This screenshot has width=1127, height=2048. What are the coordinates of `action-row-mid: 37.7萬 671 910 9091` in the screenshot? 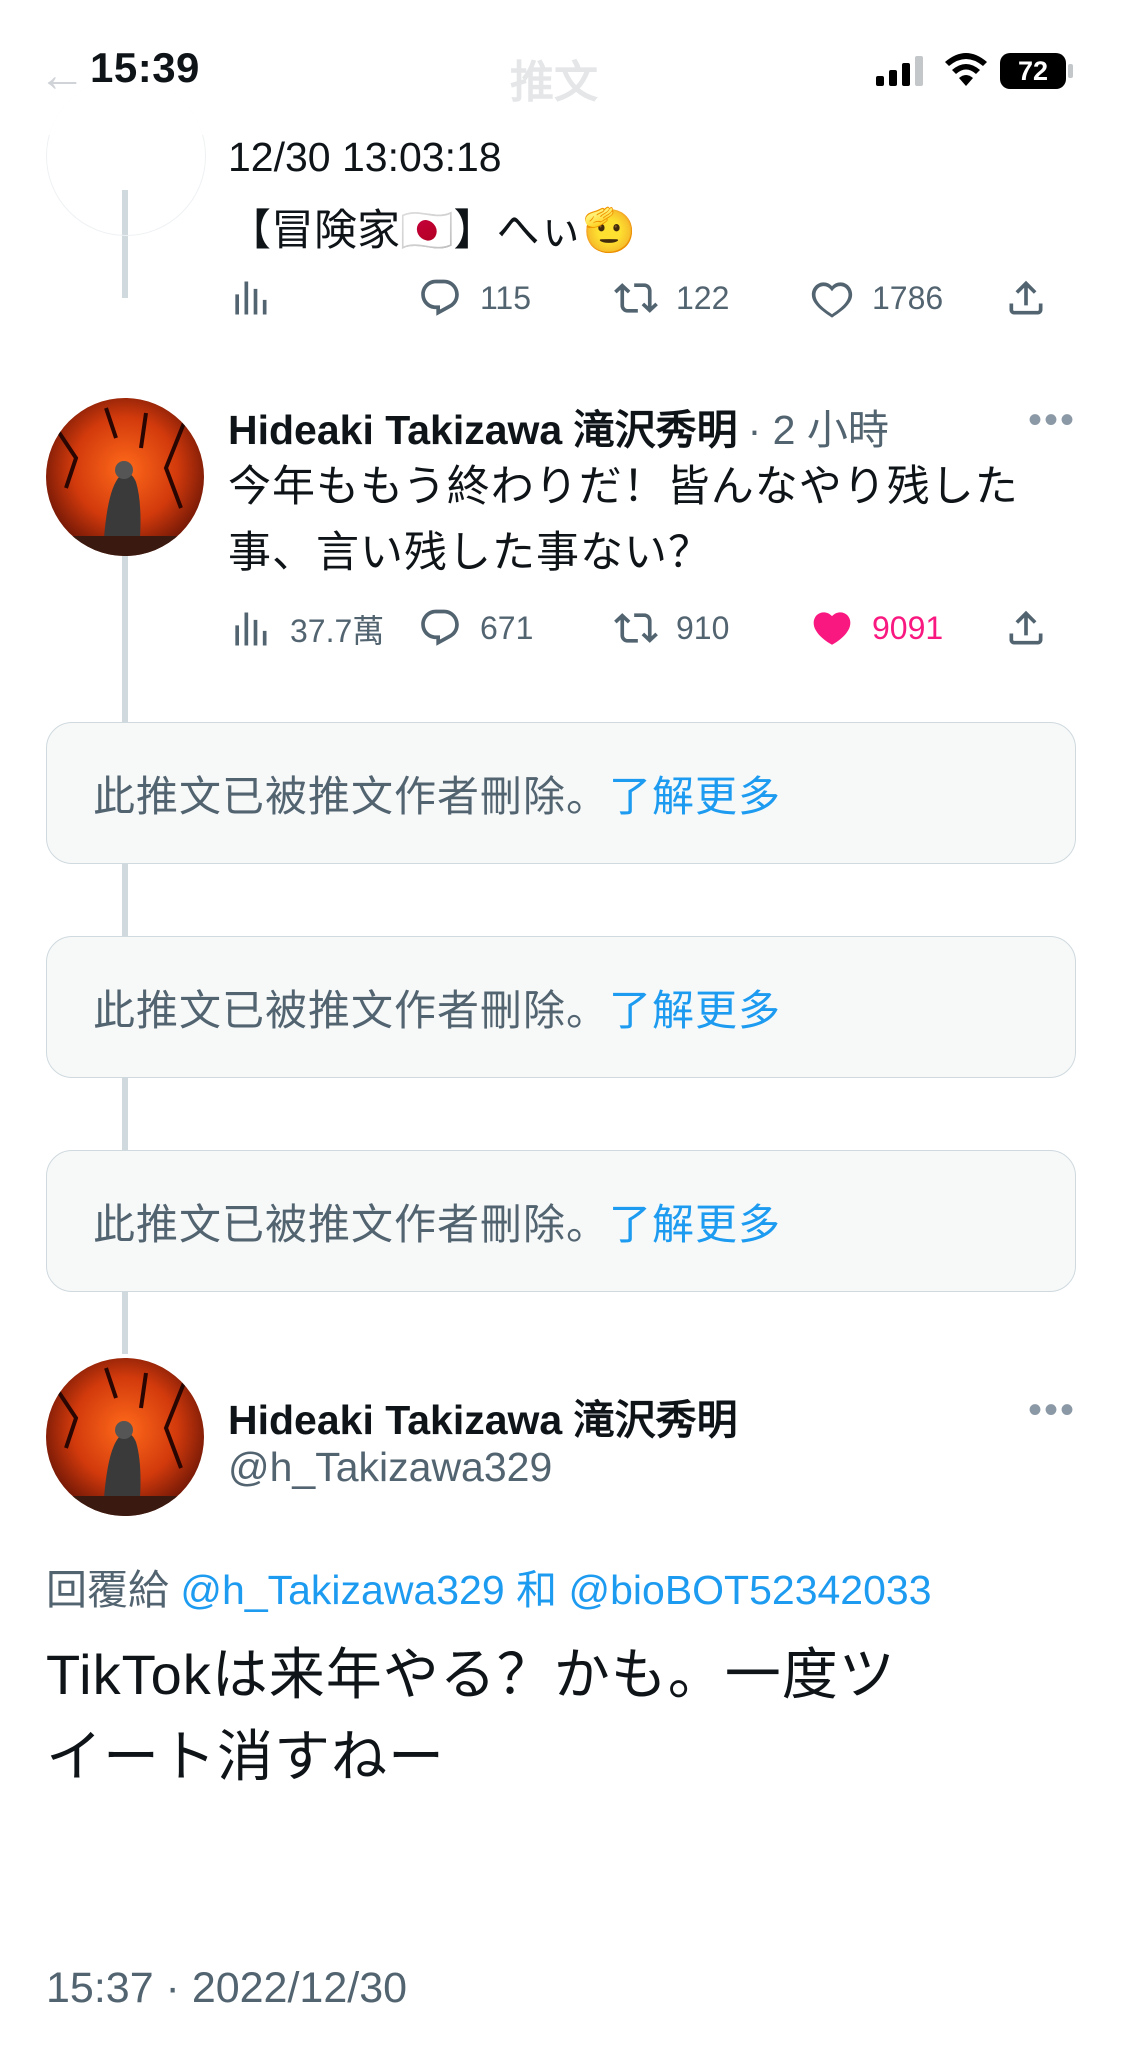 It's located at (653, 631).